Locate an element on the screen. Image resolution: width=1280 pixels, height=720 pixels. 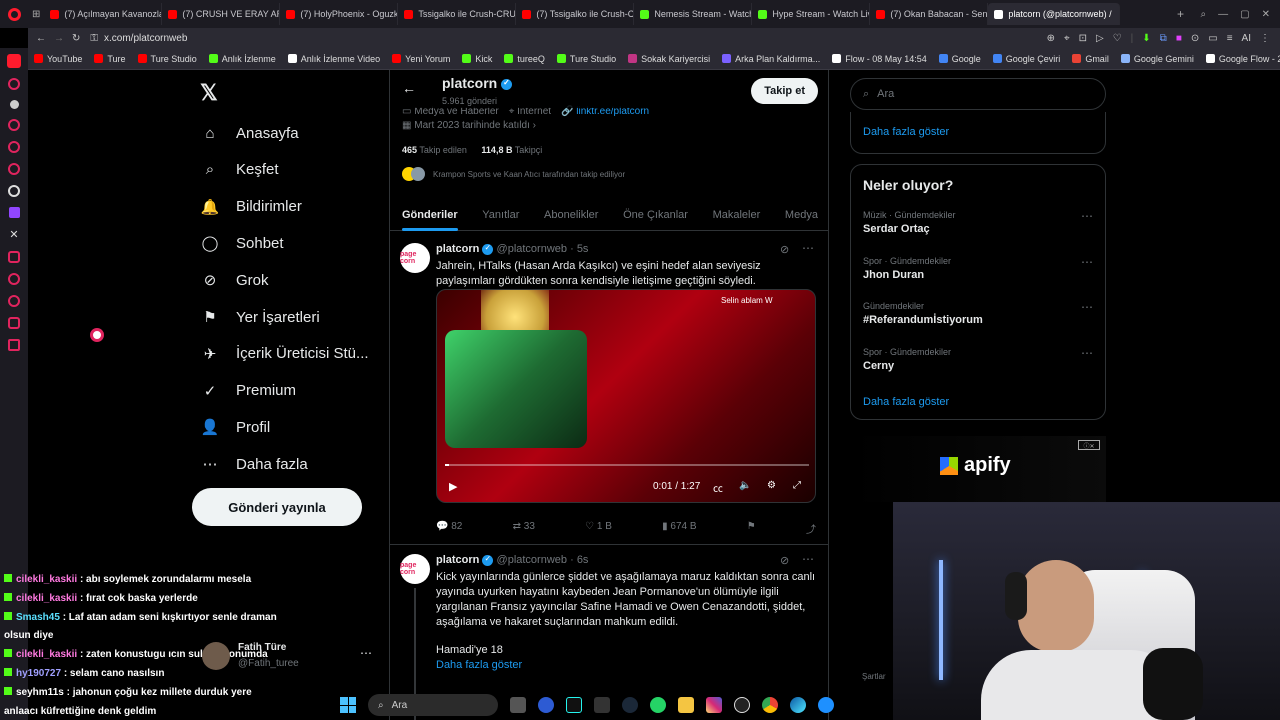
taskbar-search: ⌕ Ara is located at coordinates (433, 705).